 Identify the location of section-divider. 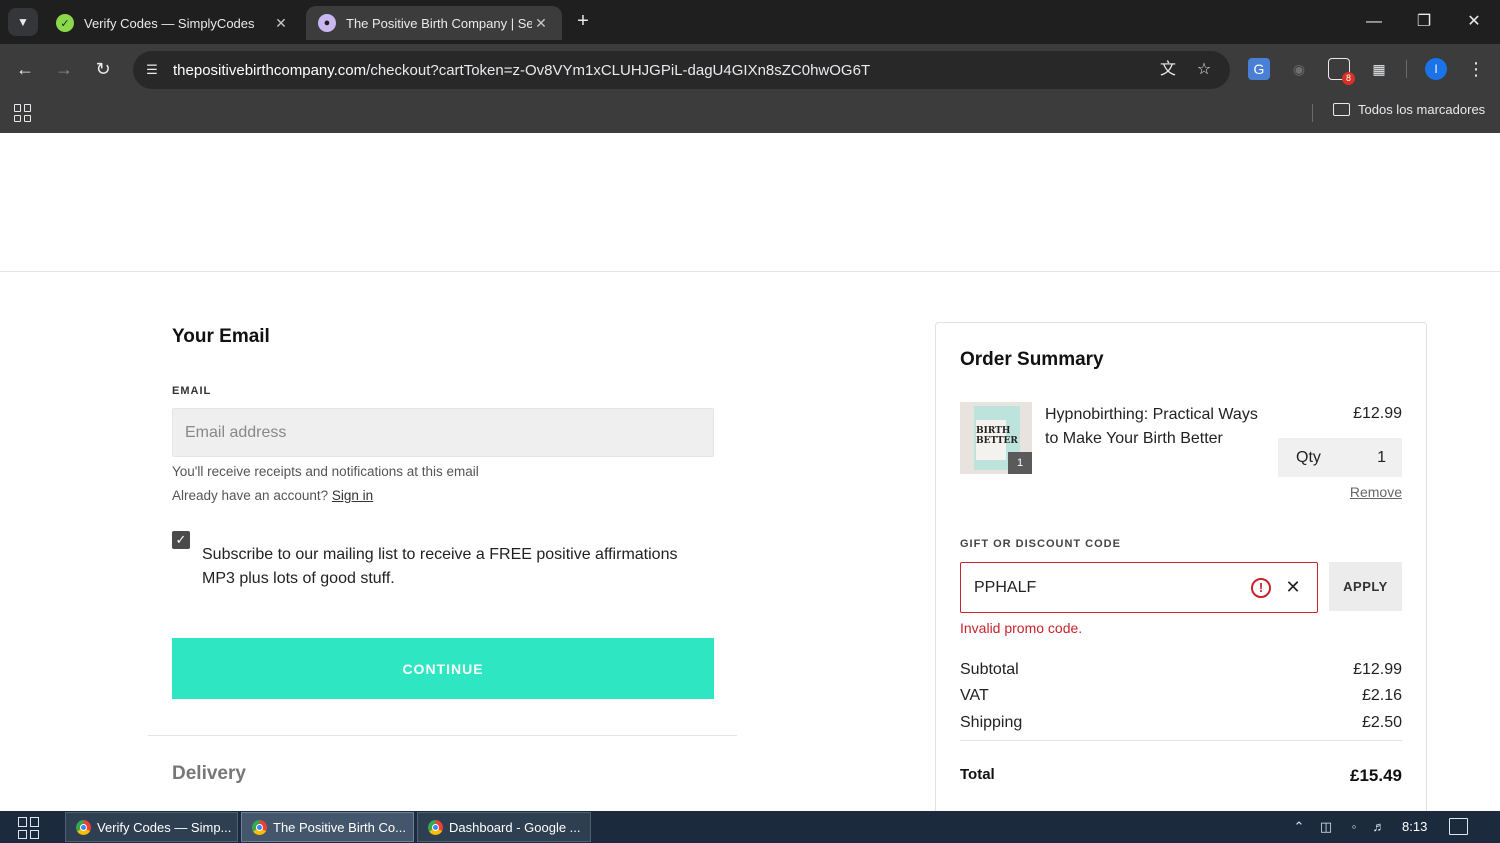
(442, 735).